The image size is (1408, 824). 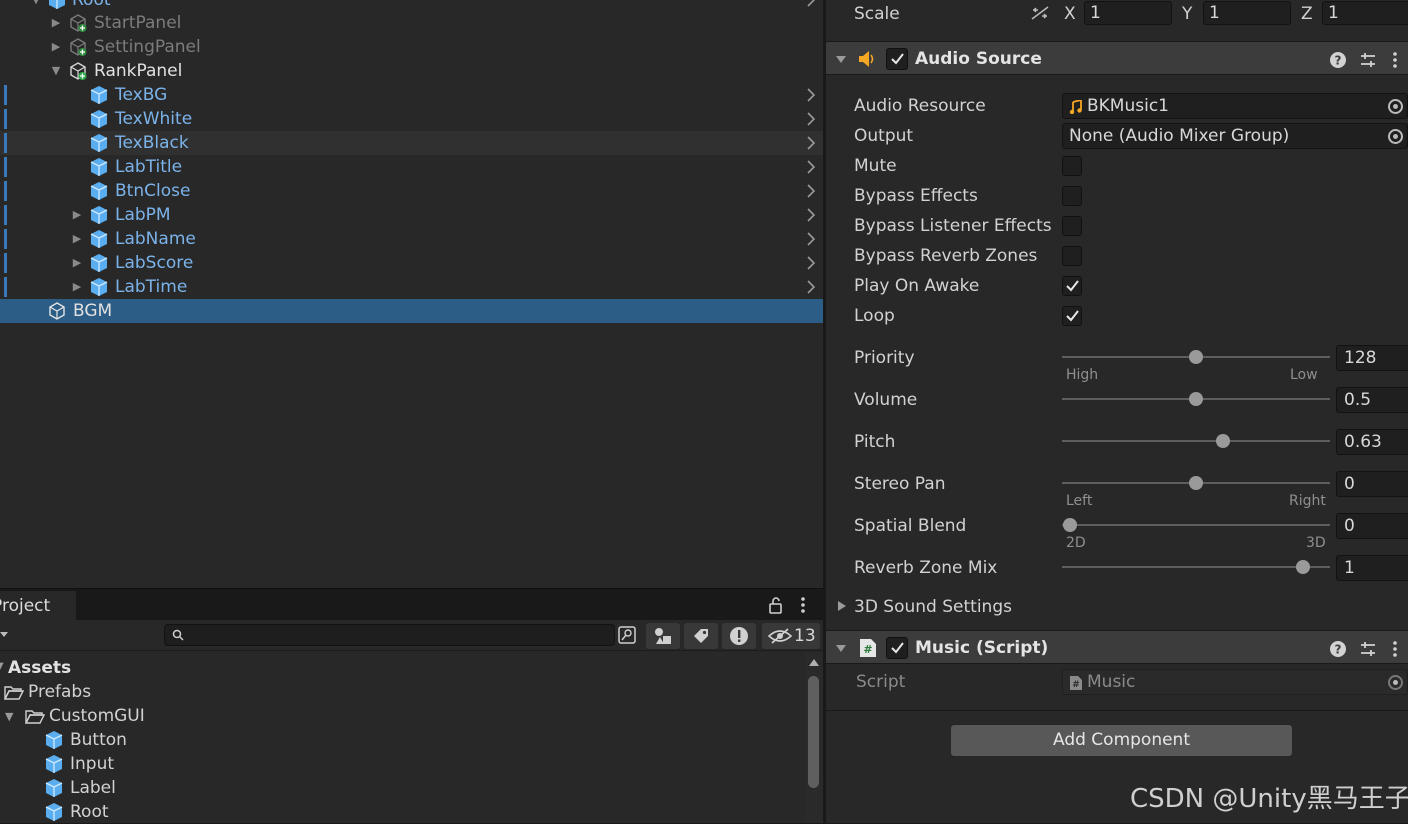 I want to click on hierarchy-row-rankpanel: ▼ RankPanel, so click(x=411, y=71).